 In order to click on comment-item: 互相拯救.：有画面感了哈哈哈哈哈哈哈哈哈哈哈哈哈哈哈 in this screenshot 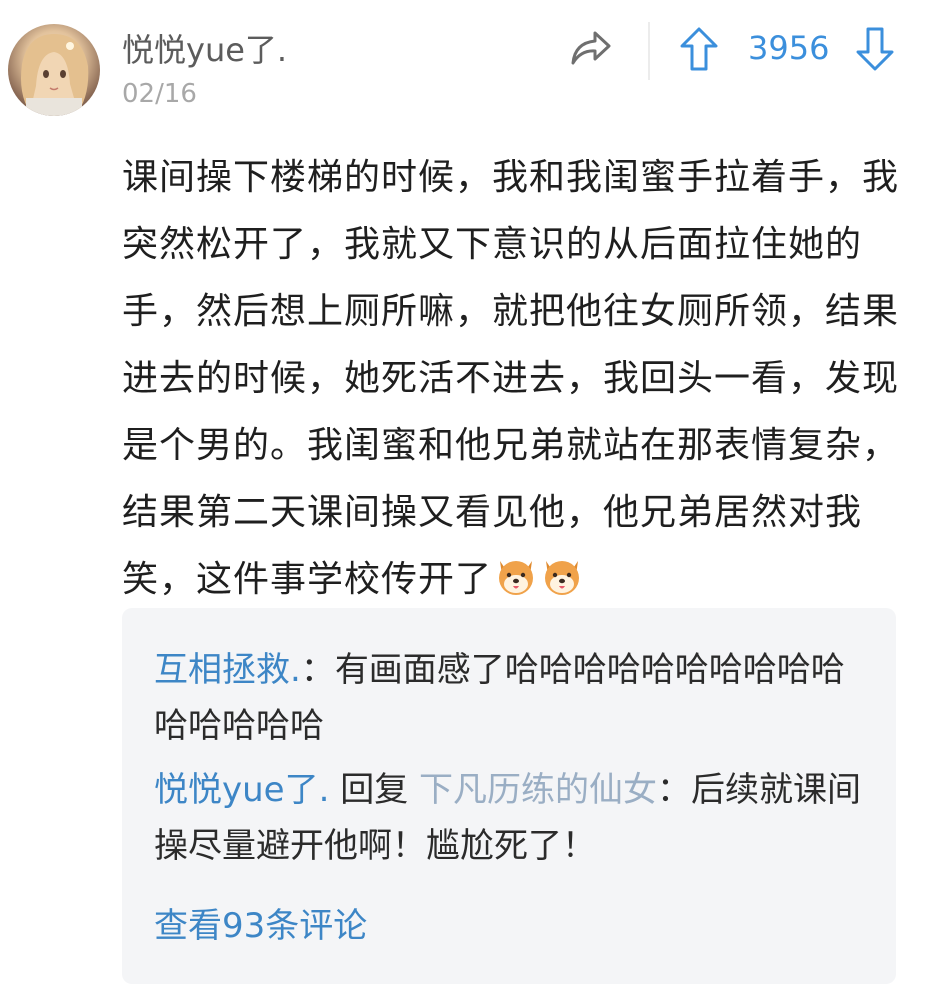, I will do `click(510, 698)`.